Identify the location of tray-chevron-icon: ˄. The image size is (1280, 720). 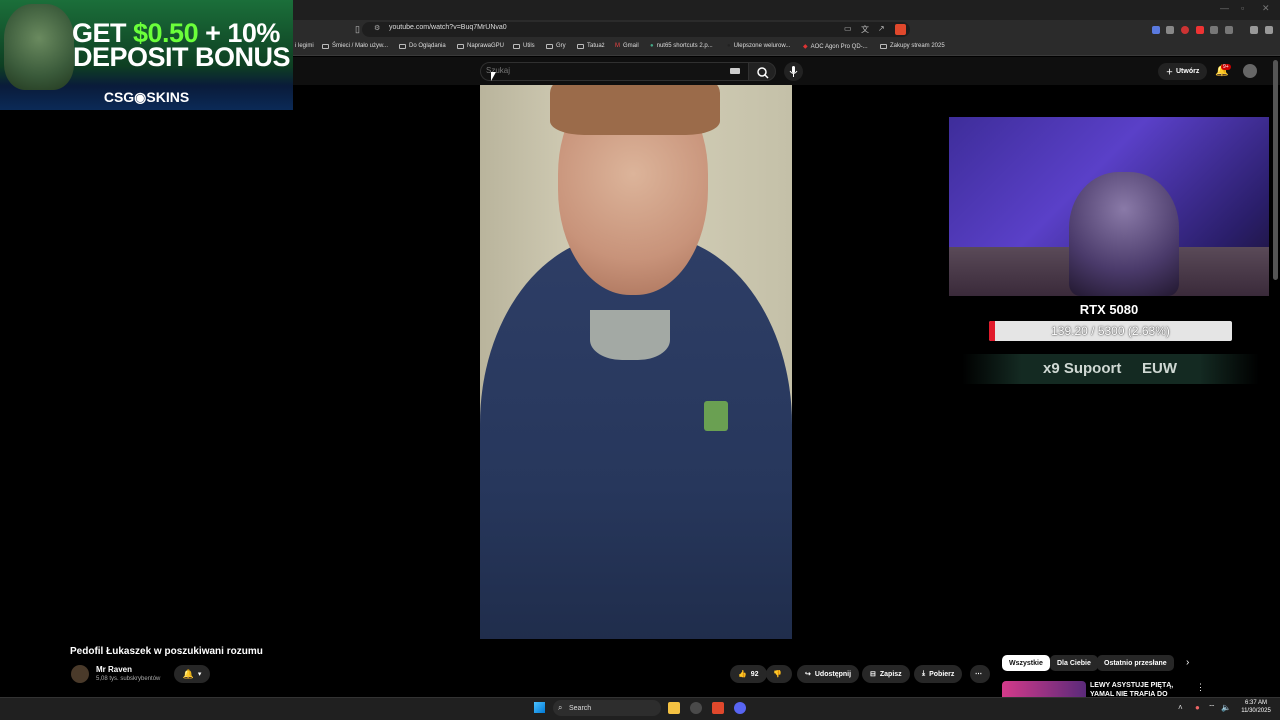
(1180, 707).